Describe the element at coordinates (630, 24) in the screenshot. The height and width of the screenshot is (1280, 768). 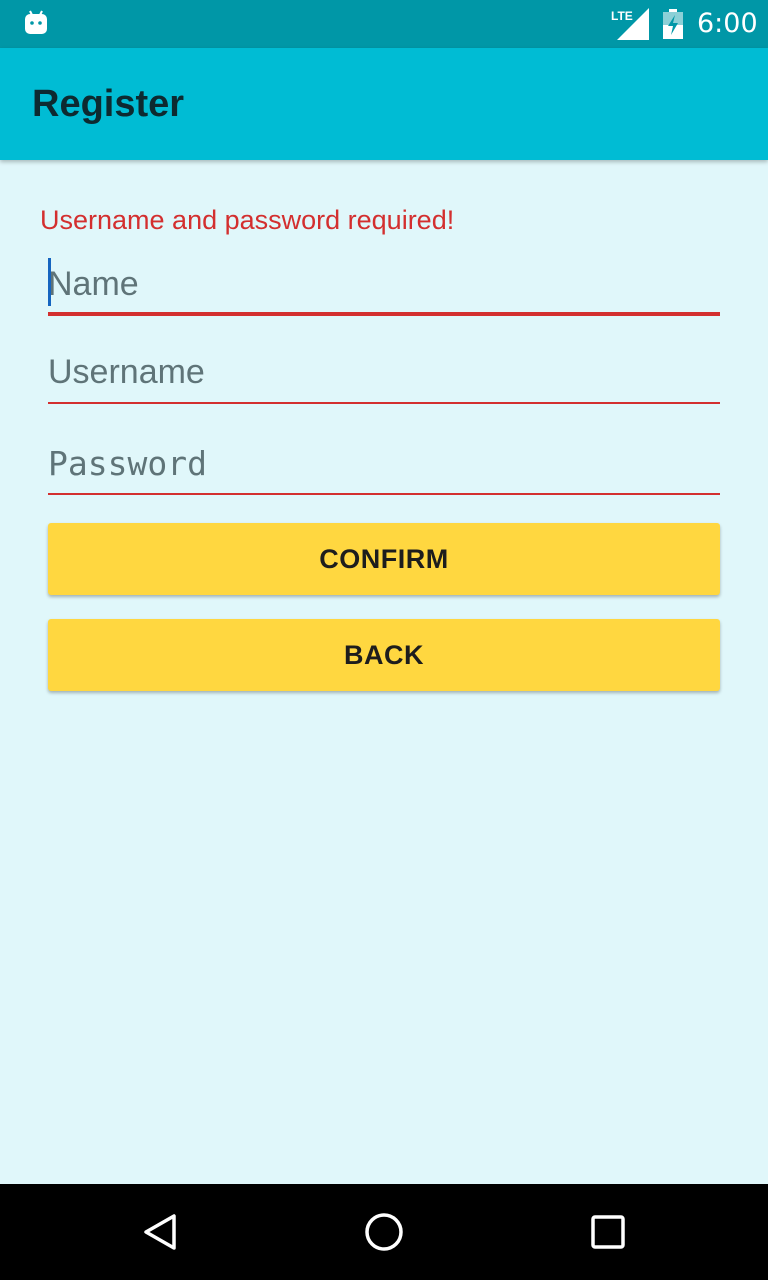
I see `lte-signal-icon: LTE` at that location.